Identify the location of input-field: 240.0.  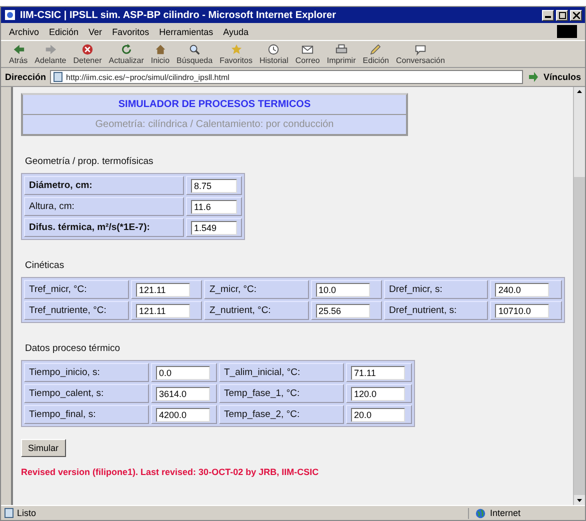
(522, 289).